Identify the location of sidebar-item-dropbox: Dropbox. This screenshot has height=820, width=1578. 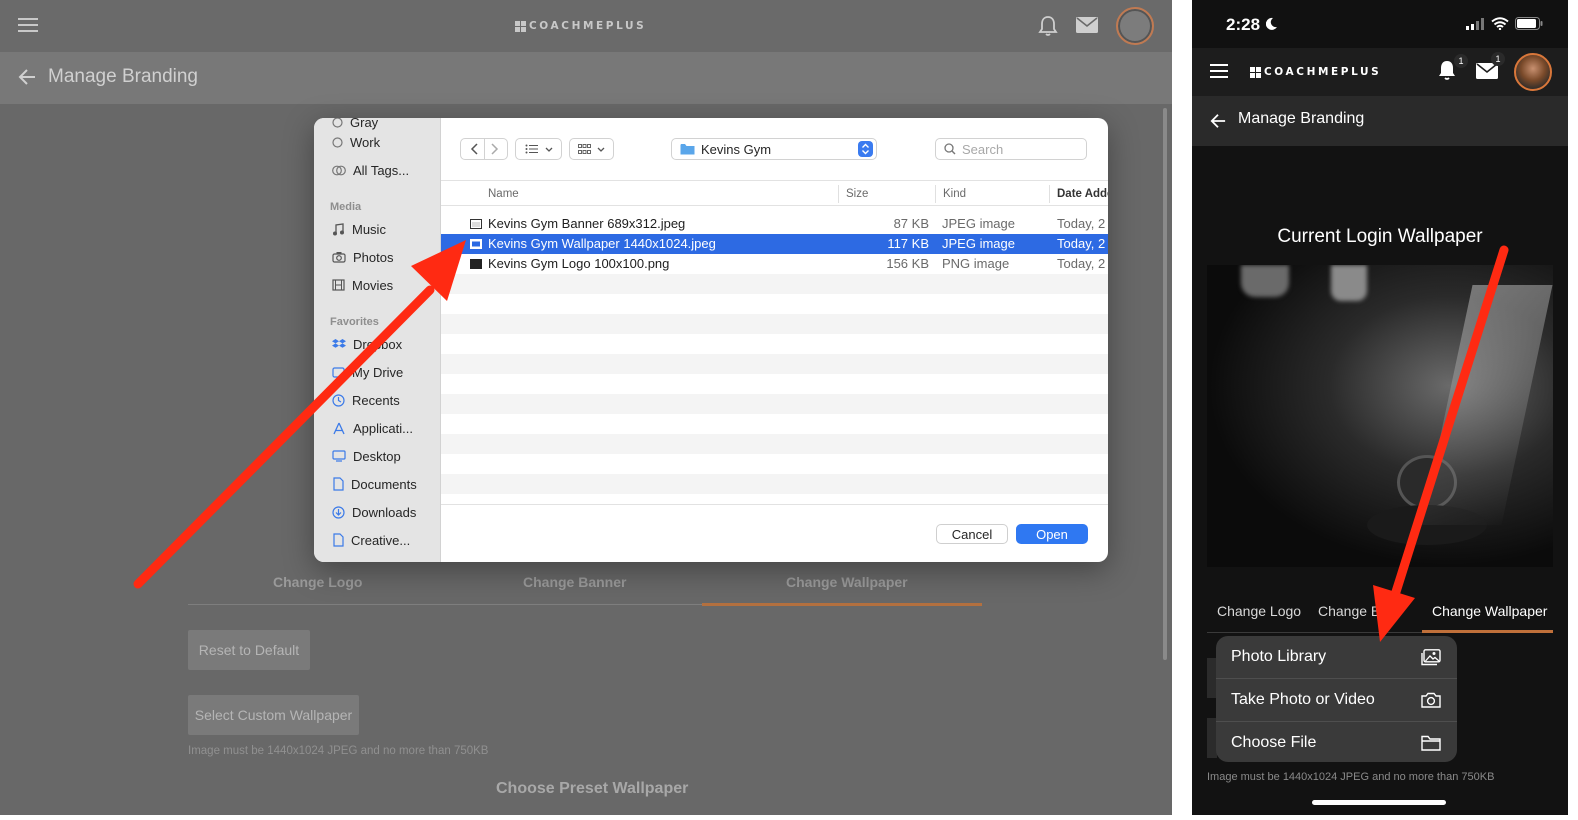
(367, 344).